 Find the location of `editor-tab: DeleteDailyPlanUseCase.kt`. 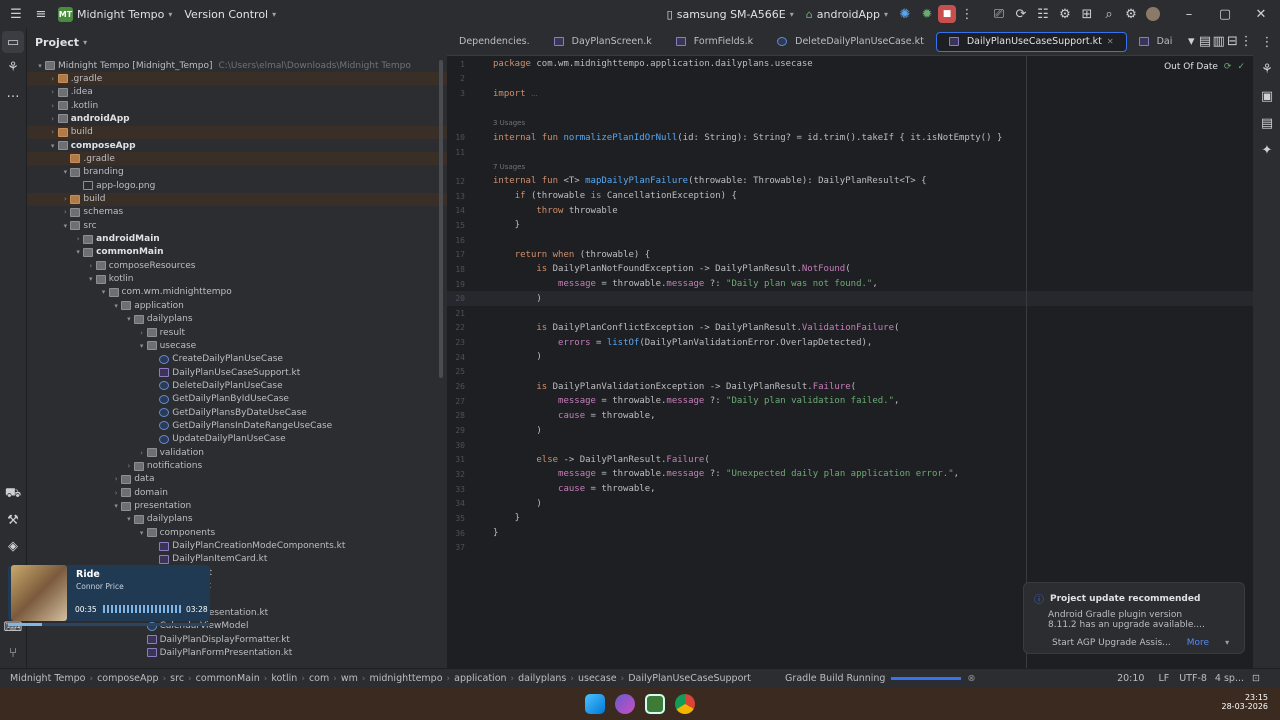

editor-tab: DeleteDailyPlanUseCase.kt is located at coordinates (850, 42).